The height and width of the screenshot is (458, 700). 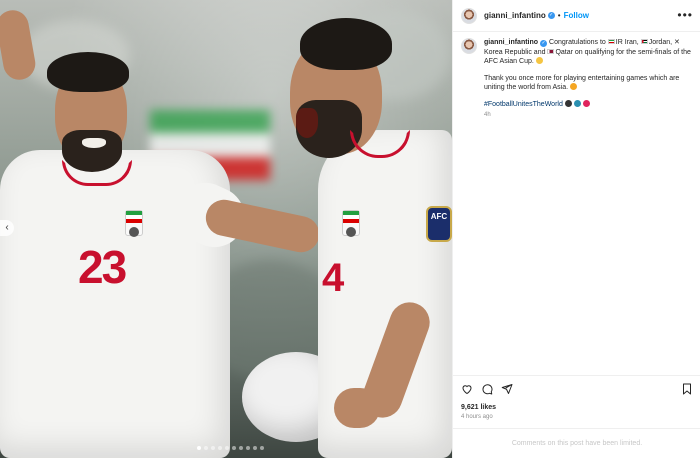 What do you see at coordinates (94, 143) in the screenshot?
I see `smile-left` at bounding box center [94, 143].